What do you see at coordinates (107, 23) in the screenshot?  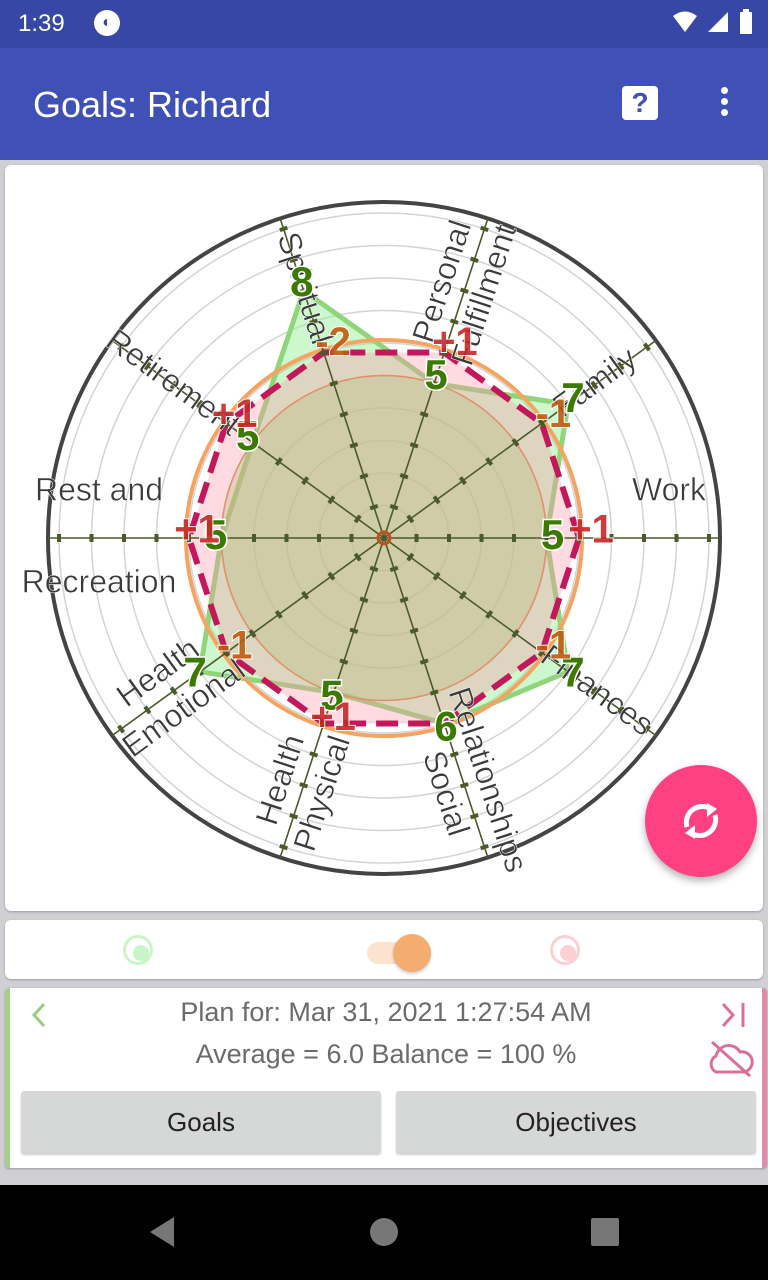 I see `app-notification-icon: ◐` at bounding box center [107, 23].